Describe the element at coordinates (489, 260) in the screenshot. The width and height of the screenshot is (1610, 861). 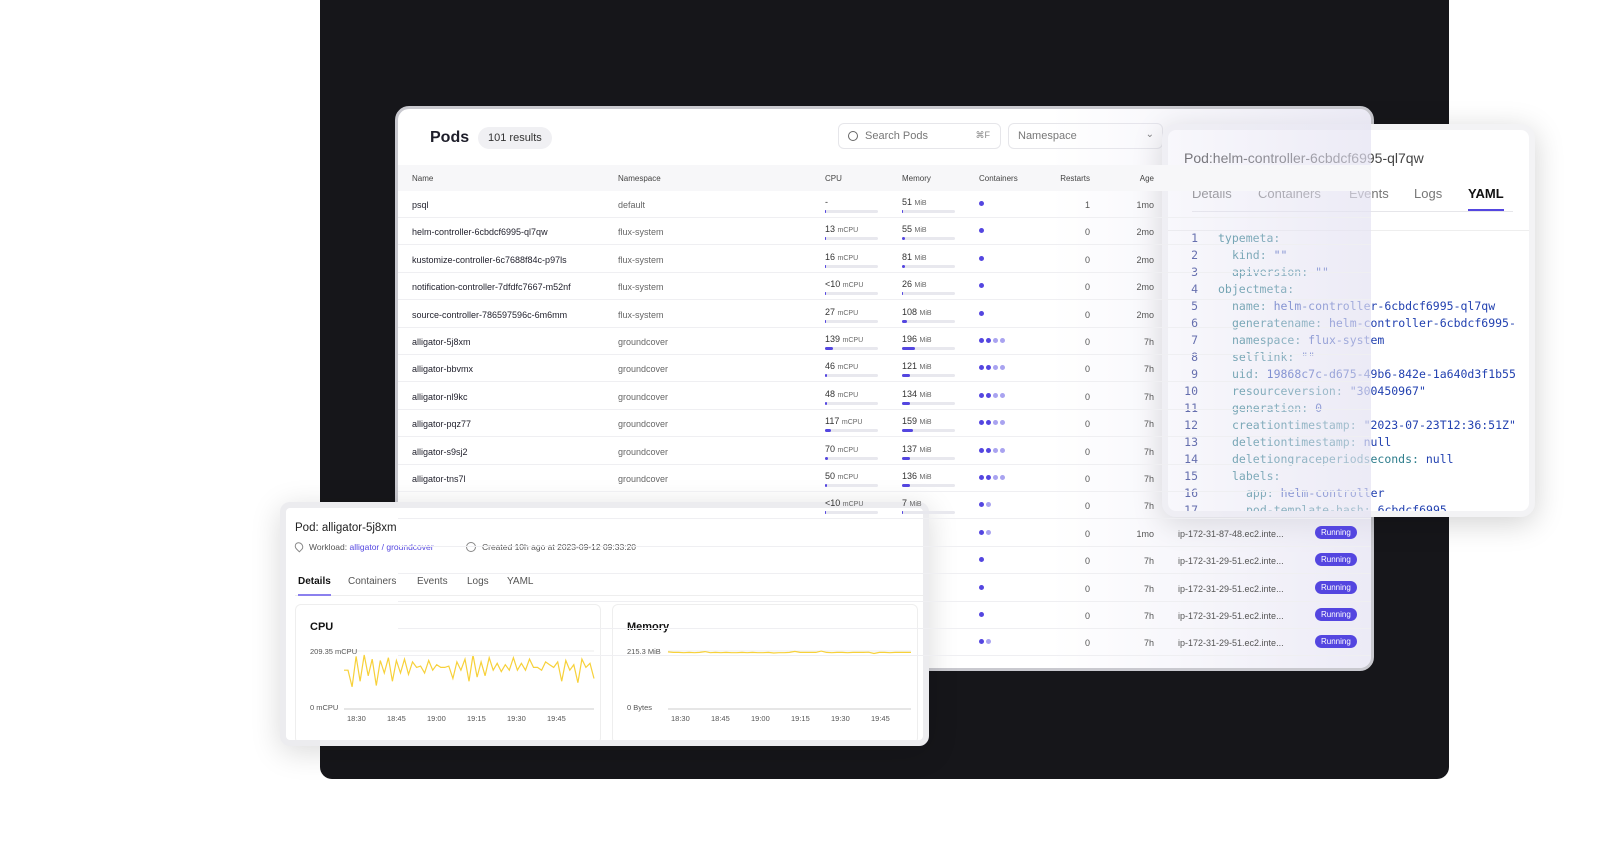
I see `pod-name: kustomize-controller-6c7688f84c-p97ls` at that location.